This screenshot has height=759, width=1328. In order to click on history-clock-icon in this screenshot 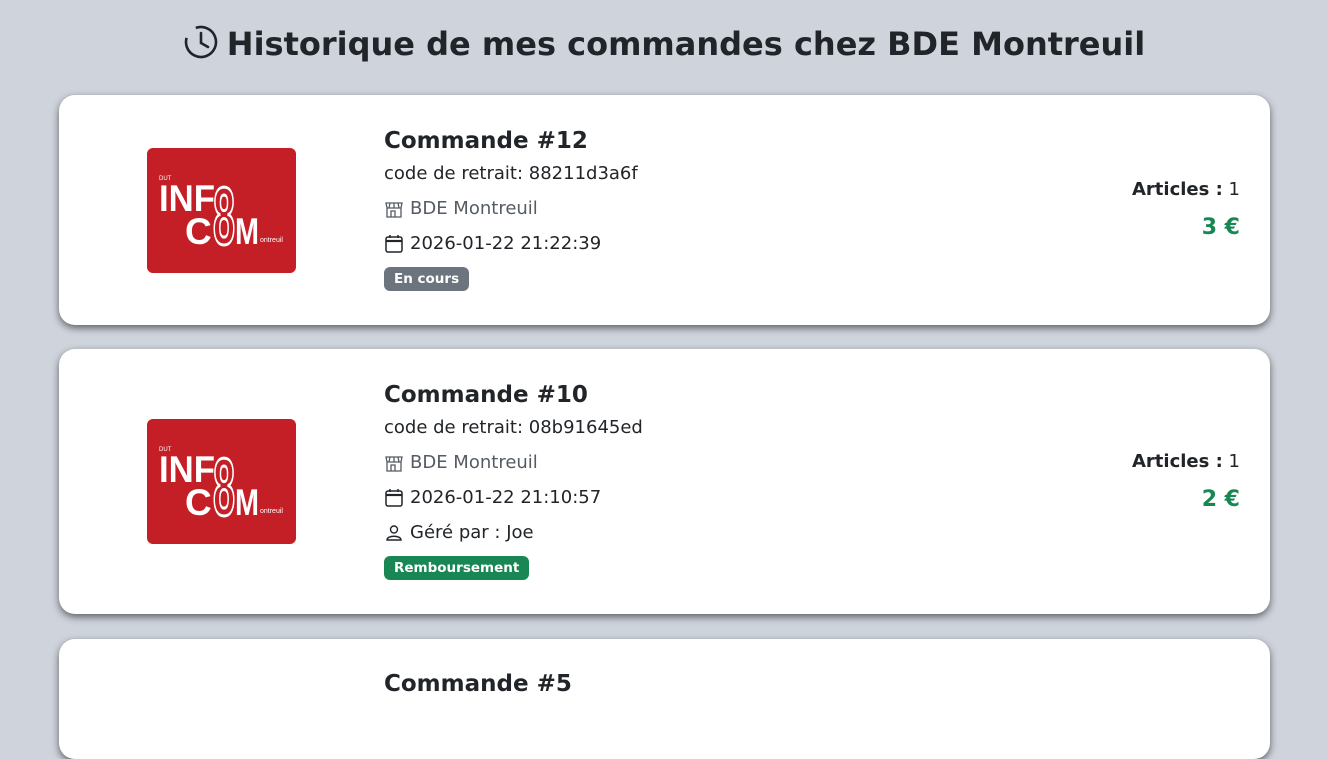, I will do `click(201, 47)`.